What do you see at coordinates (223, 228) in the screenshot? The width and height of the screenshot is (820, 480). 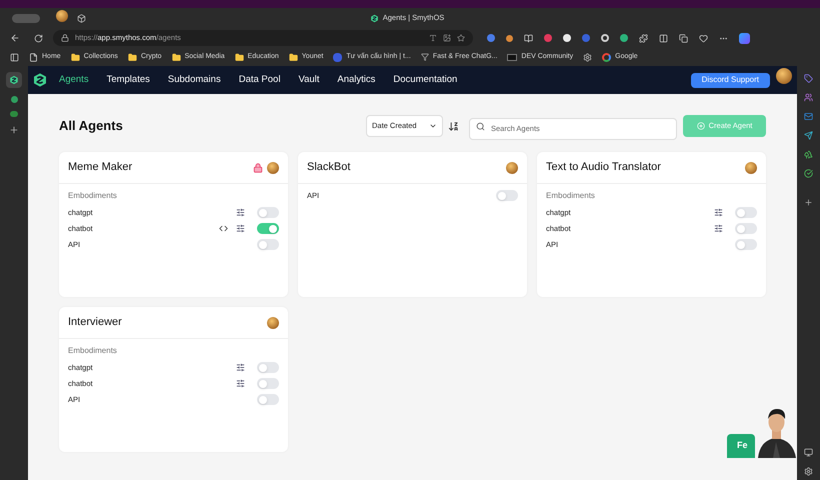 I see `code-icon` at bounding box center [223, 228].